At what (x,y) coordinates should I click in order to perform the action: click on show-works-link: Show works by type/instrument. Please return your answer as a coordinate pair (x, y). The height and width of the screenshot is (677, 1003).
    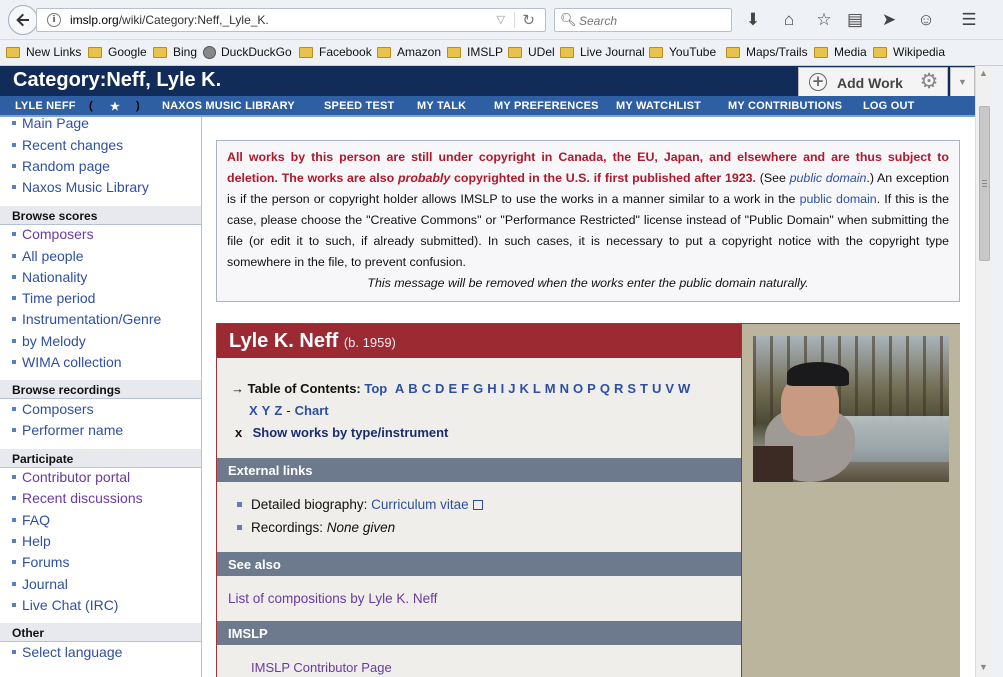
    Looking at the image, I should click on (351, 432).